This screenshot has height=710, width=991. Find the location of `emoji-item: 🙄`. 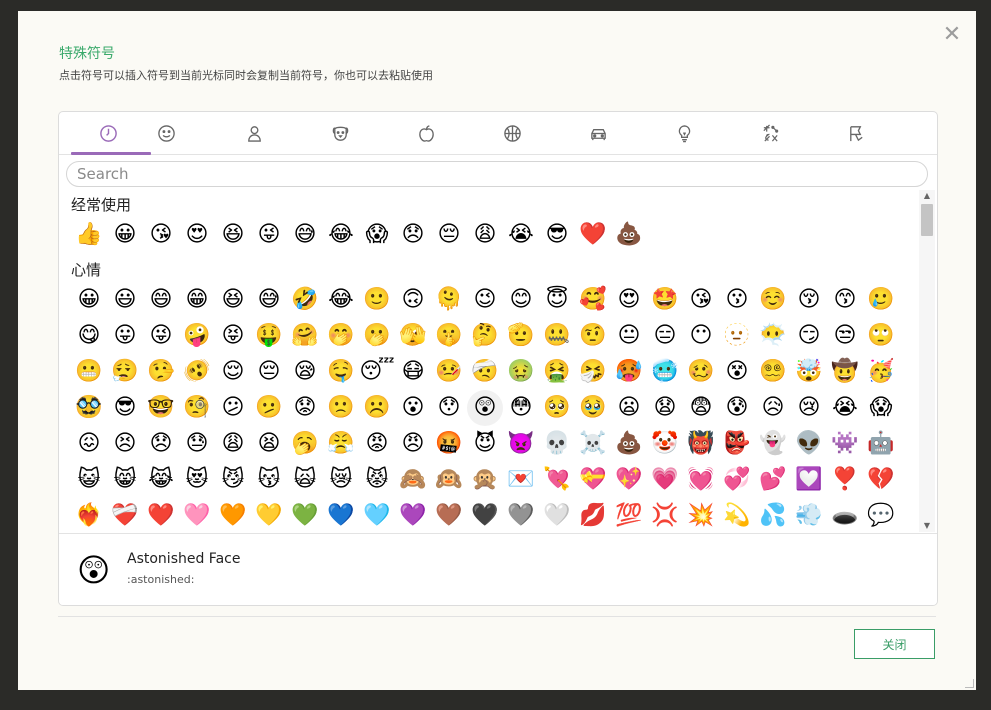

emoji-item: 🙄 is located at coordinates (881, 336).